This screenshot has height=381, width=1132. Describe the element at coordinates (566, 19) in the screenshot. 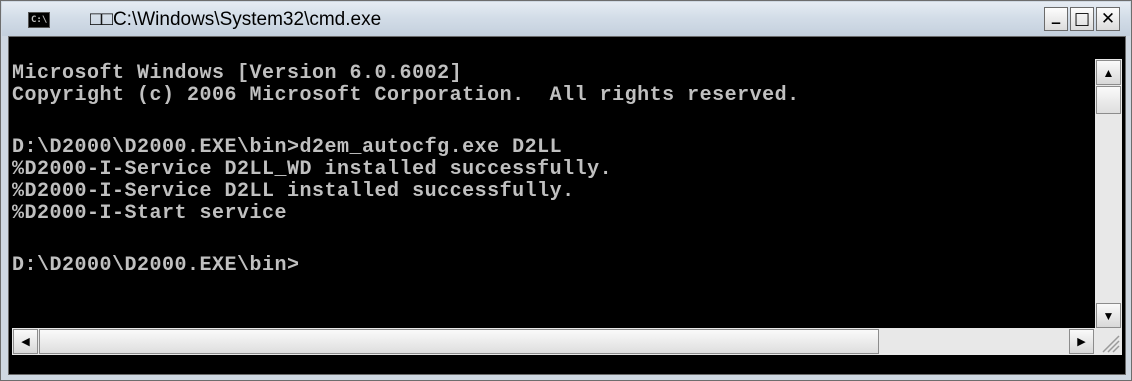

I see `title-bar: C:\ □□C:\Windows\System32\cmd.exe _ □ ✕` at that location.